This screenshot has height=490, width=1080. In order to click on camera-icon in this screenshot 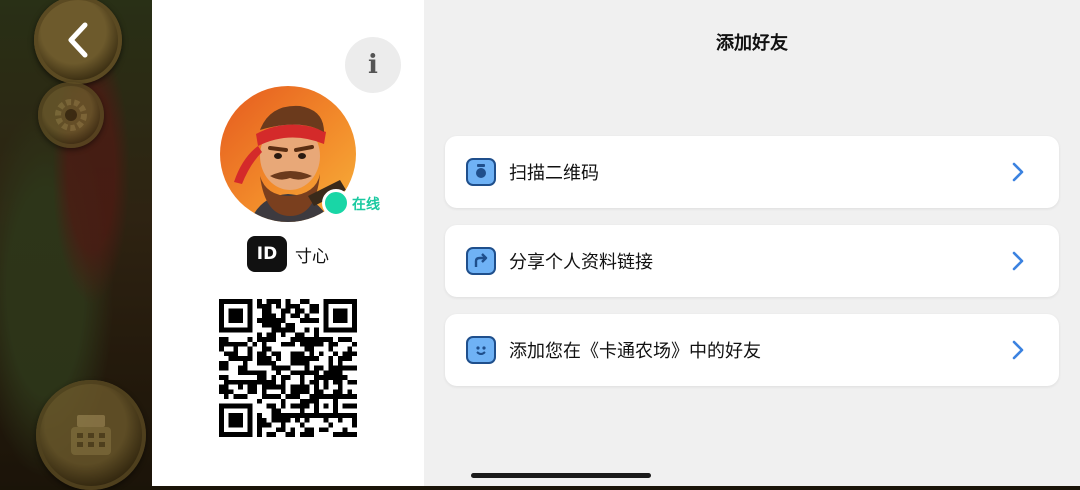, I will do `click(481, 172)`.